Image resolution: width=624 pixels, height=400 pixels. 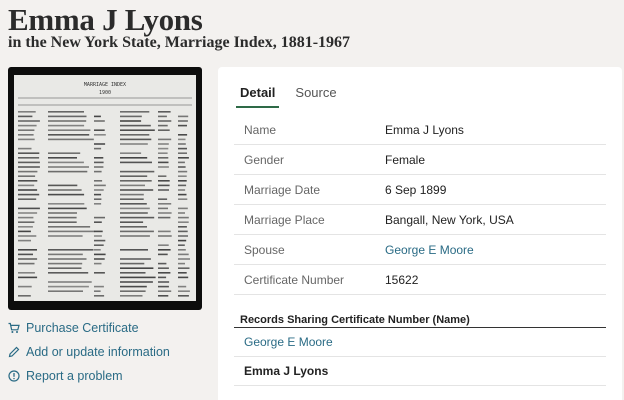 I want to click on detail-label: Name, so click(x=260, y=129).